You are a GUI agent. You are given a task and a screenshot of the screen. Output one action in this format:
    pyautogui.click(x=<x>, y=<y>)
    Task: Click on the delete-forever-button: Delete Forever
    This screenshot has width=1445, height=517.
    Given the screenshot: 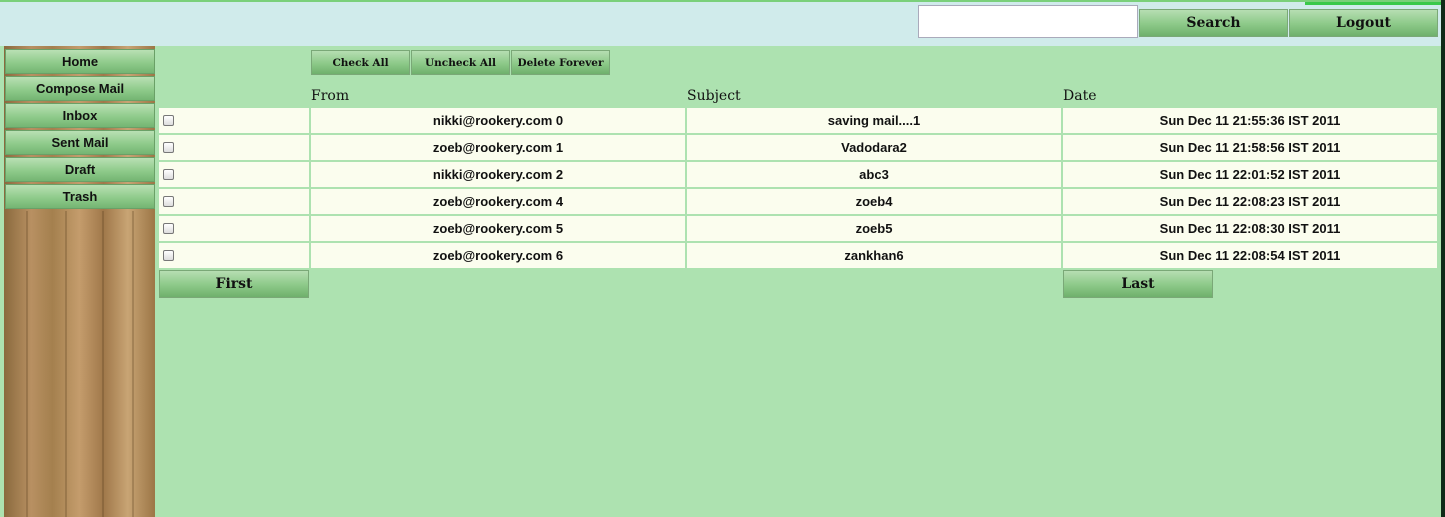 What is the action you would take?
    pyautogui.click(x=560, y=62)
    